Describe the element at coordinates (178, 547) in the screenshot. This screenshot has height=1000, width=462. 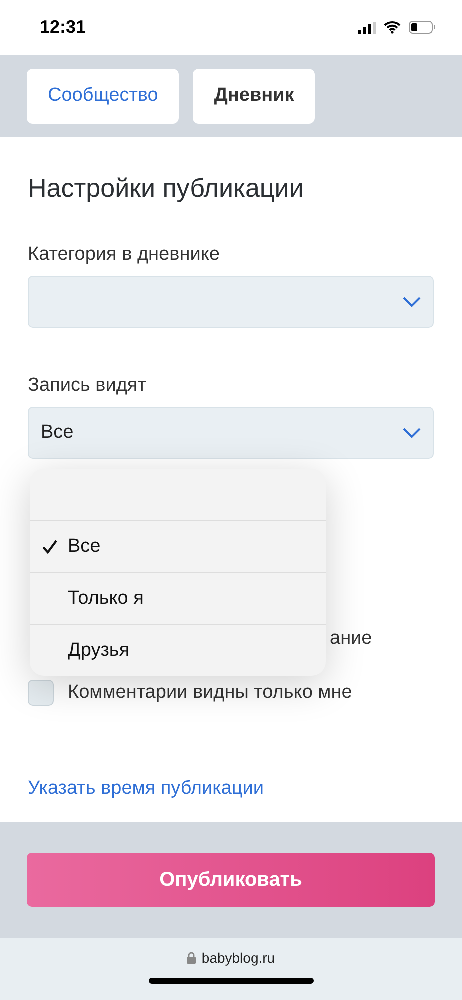
I see `menu-option: Все` at that location.